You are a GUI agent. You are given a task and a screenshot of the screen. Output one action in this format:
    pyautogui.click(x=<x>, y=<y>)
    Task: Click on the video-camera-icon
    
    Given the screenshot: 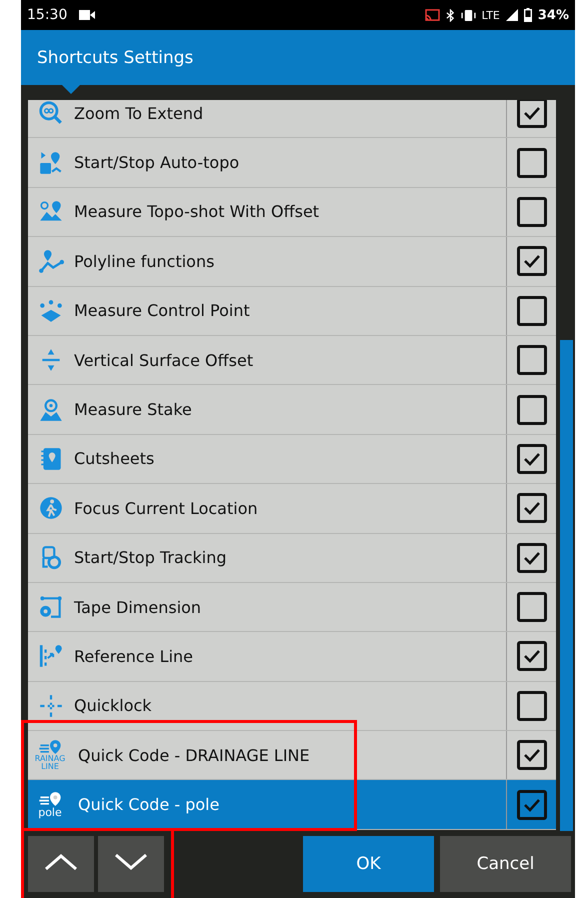 What is the action you would take?
    pyautogui.click(x=87, y=15)
    